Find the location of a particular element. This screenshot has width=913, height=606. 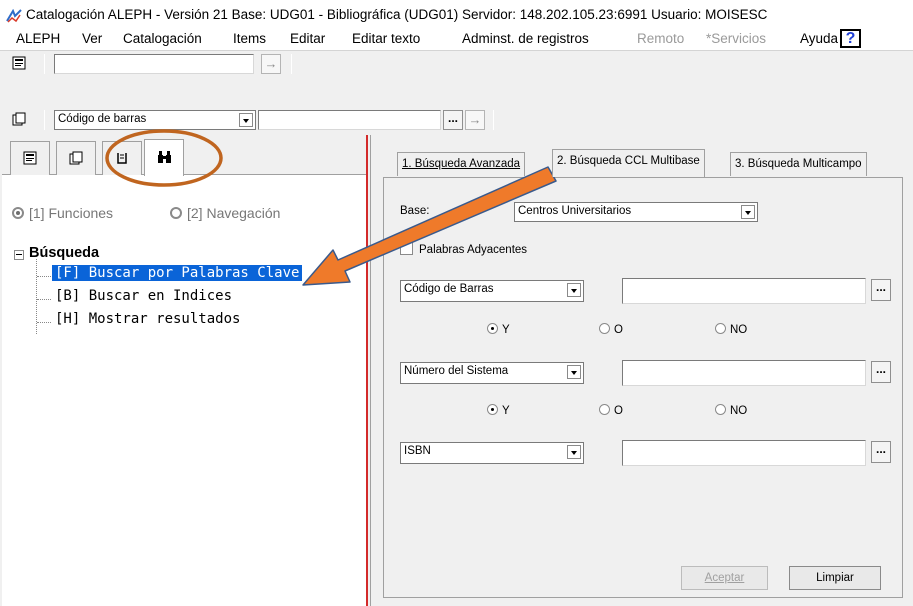

adjacent-words-label: Palabras Adyacentes is located at coordinates (473, 250).